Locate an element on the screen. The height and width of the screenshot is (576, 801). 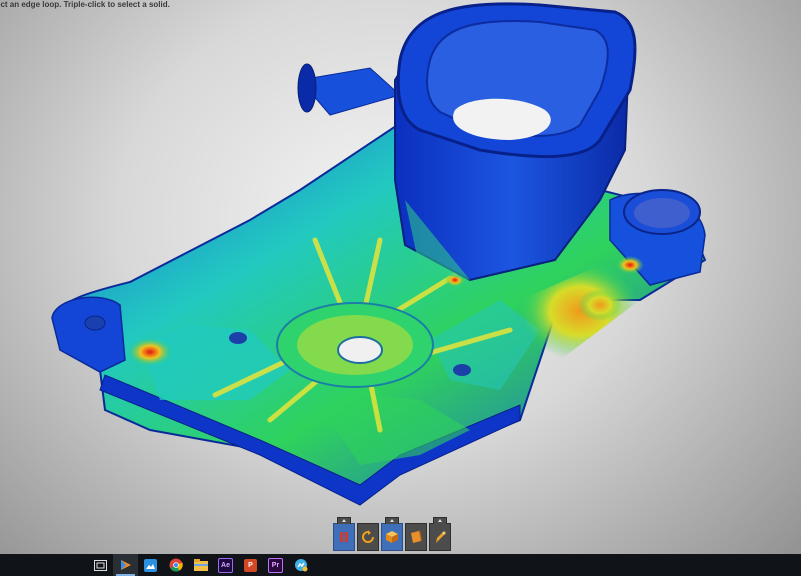
playback-toolbar is located at coordinates (392, 534).